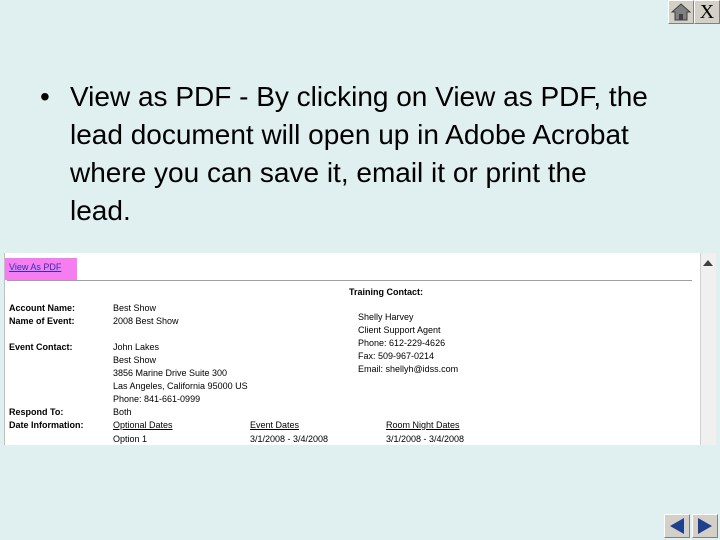  Describe the element at coordinates (708, 263) in the screenshot. I see `scroll-up-icon` at that location.